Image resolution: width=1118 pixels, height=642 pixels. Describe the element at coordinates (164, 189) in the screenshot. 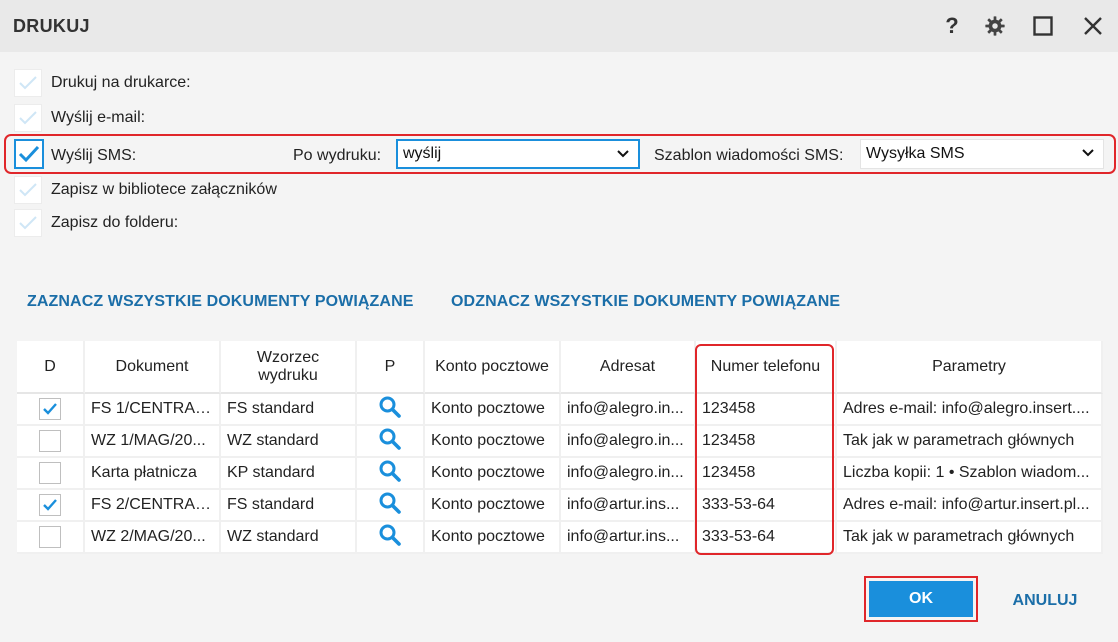

I see `option-library-label: Zapisz w bibliotece załączników` at that location.